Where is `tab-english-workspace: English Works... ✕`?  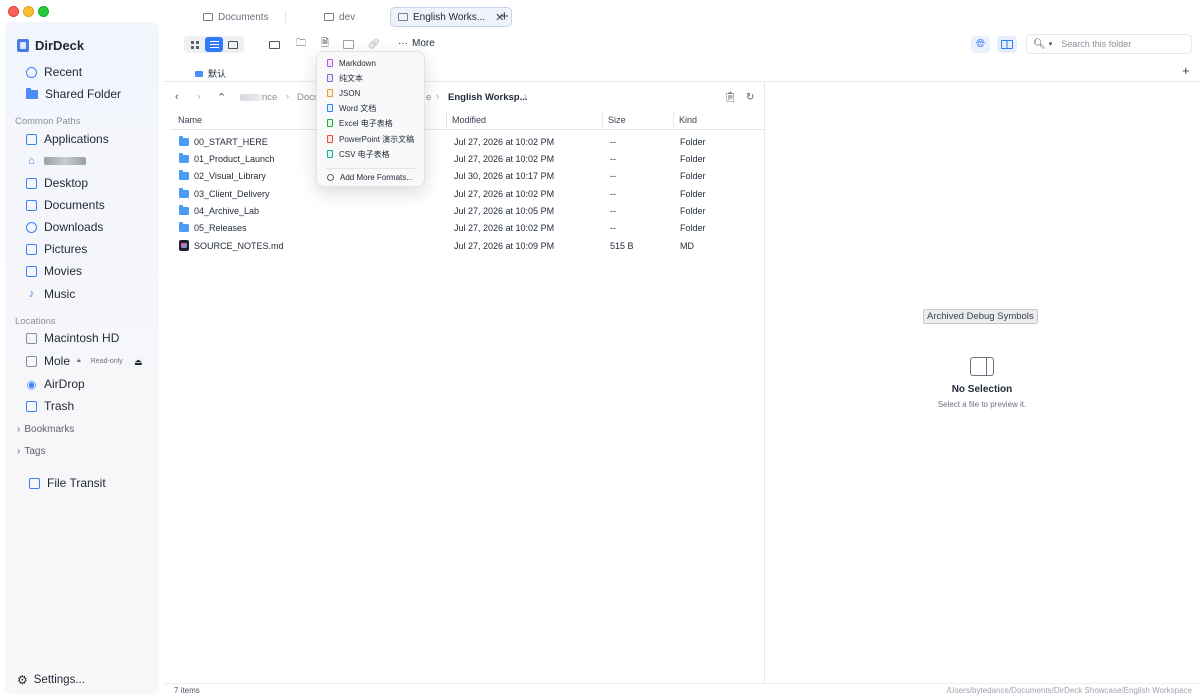
tab-english-workspace: English Works... ✕ is located at coordinates (451, 17).